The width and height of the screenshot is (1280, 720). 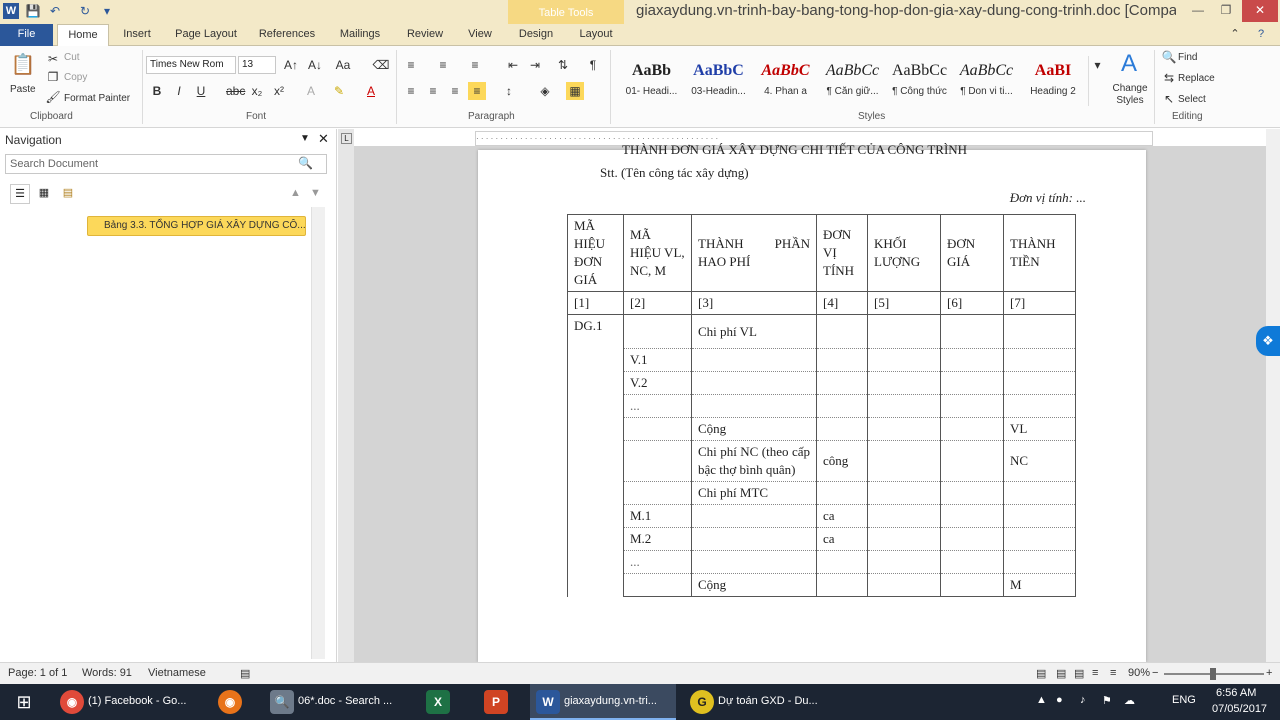 What do you see at coordinates (657, 383) in the screenshot?
I see `table-cell: V.2` at bounding box center [657, 383].